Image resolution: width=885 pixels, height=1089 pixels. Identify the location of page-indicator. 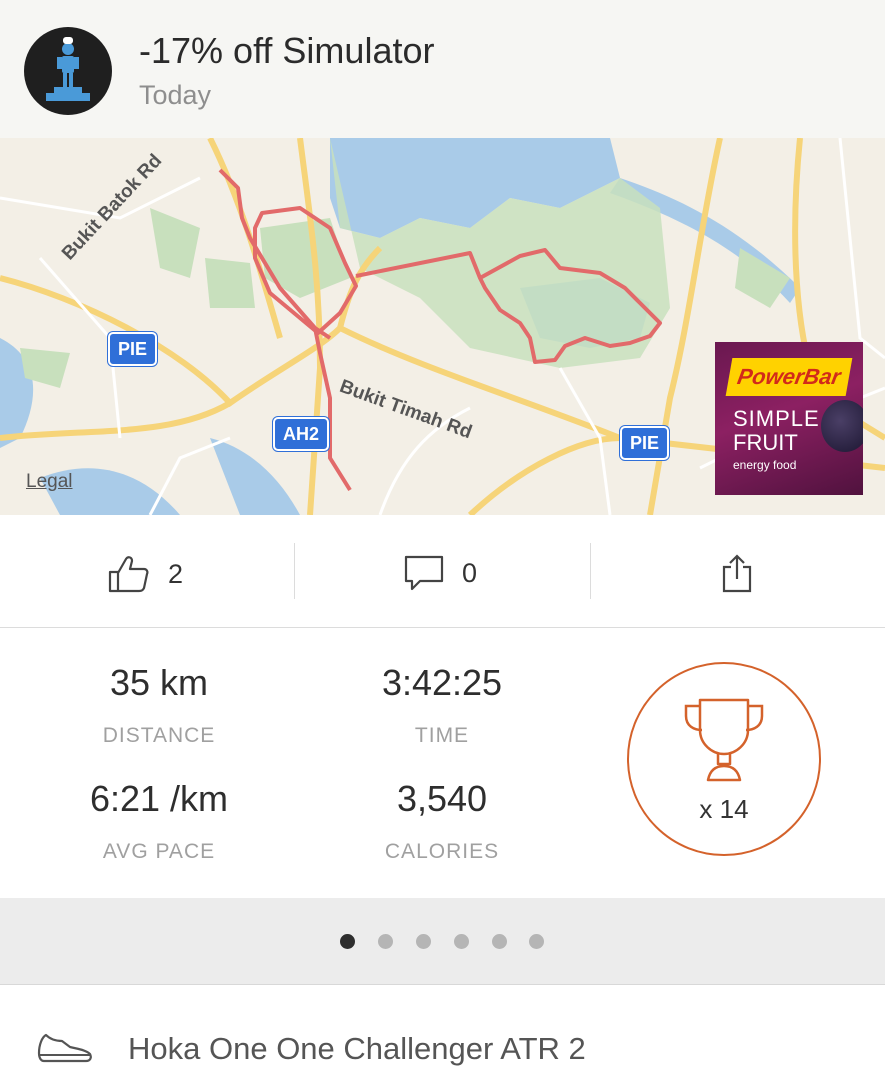
(442, 941).